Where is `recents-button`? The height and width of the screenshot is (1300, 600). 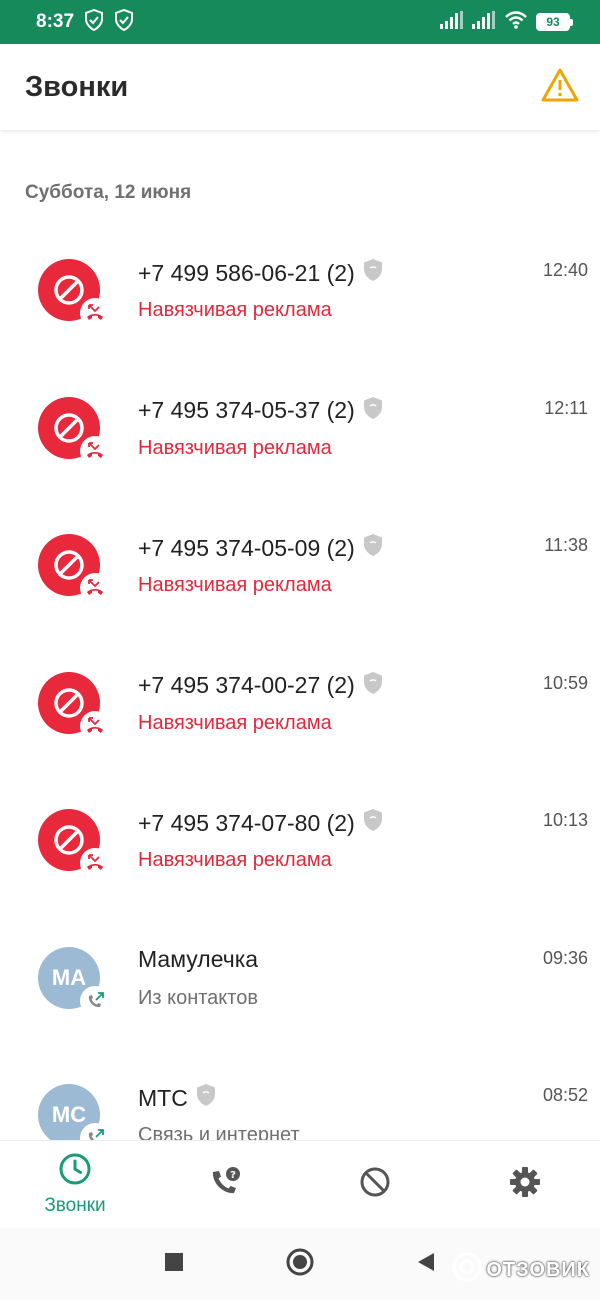
recents-button is located at coordinates (174, 1264).